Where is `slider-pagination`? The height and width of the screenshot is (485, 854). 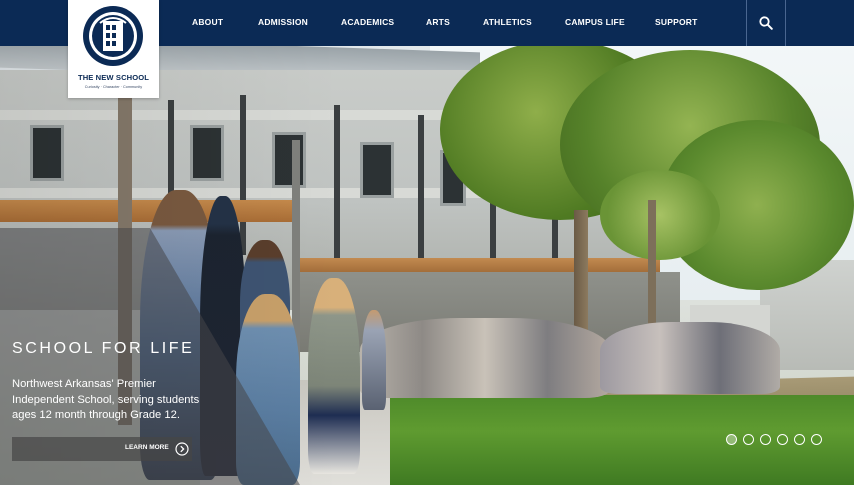 slider-pagination is located at coordinates (774, 439).